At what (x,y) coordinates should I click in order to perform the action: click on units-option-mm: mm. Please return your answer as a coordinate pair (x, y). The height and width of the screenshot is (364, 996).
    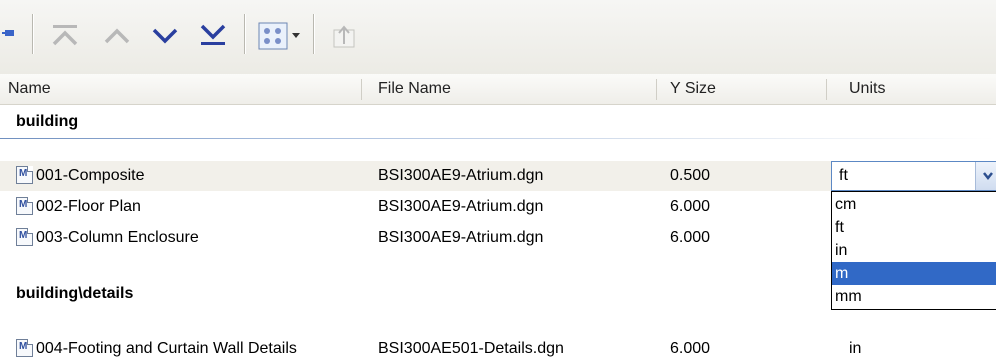
    Looking at the image, I should click on (914, 296).